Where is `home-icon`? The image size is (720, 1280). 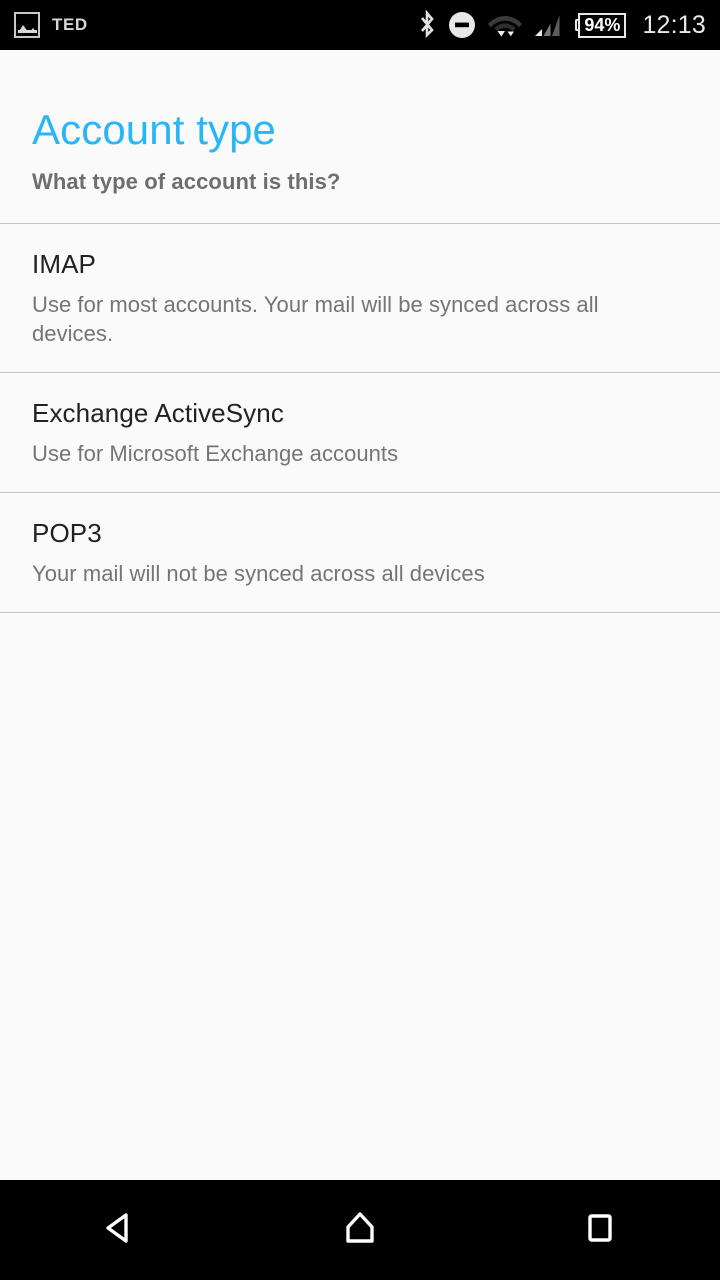
home-icon is located at coordinates (360, 1230).